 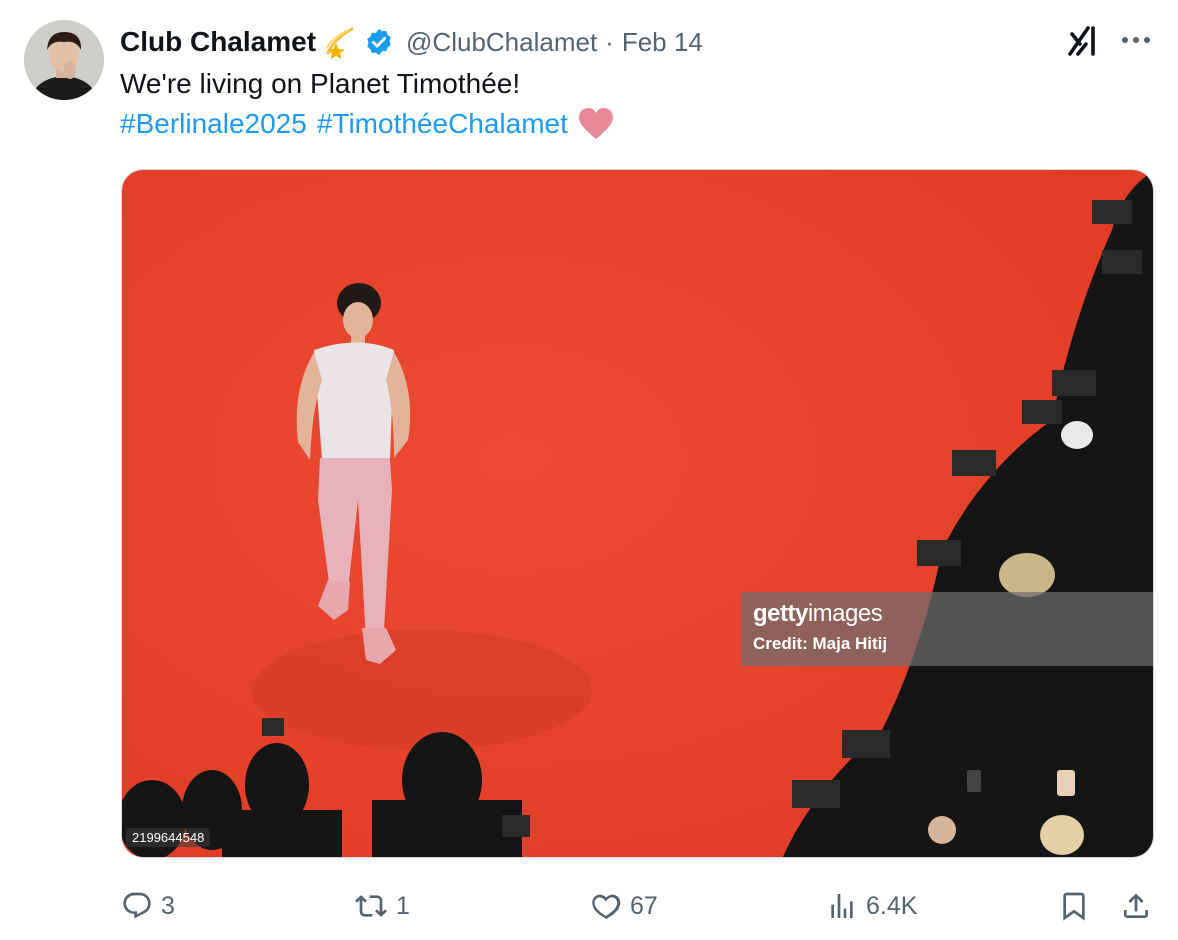 I want to click on like-button: 67, so click(x=624, y=906).